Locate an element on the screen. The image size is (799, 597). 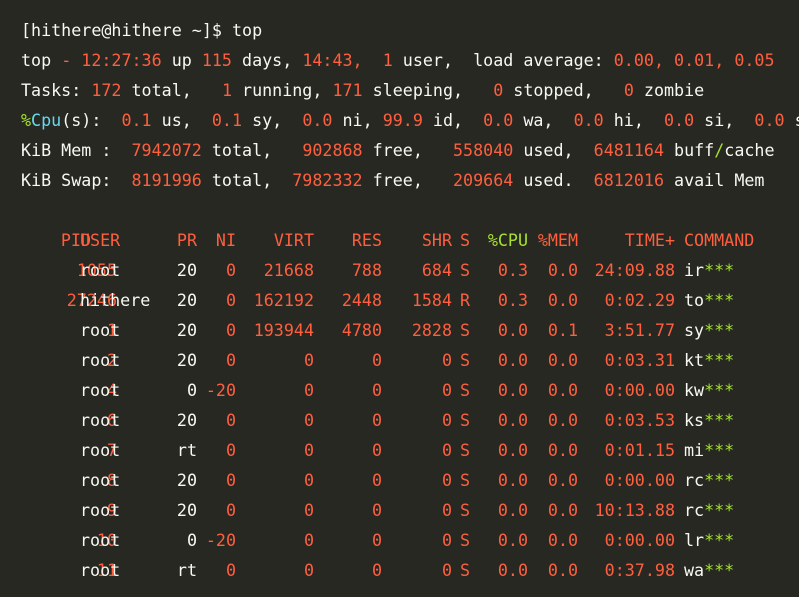
command-name: mi is located at coordinates (694, 450).